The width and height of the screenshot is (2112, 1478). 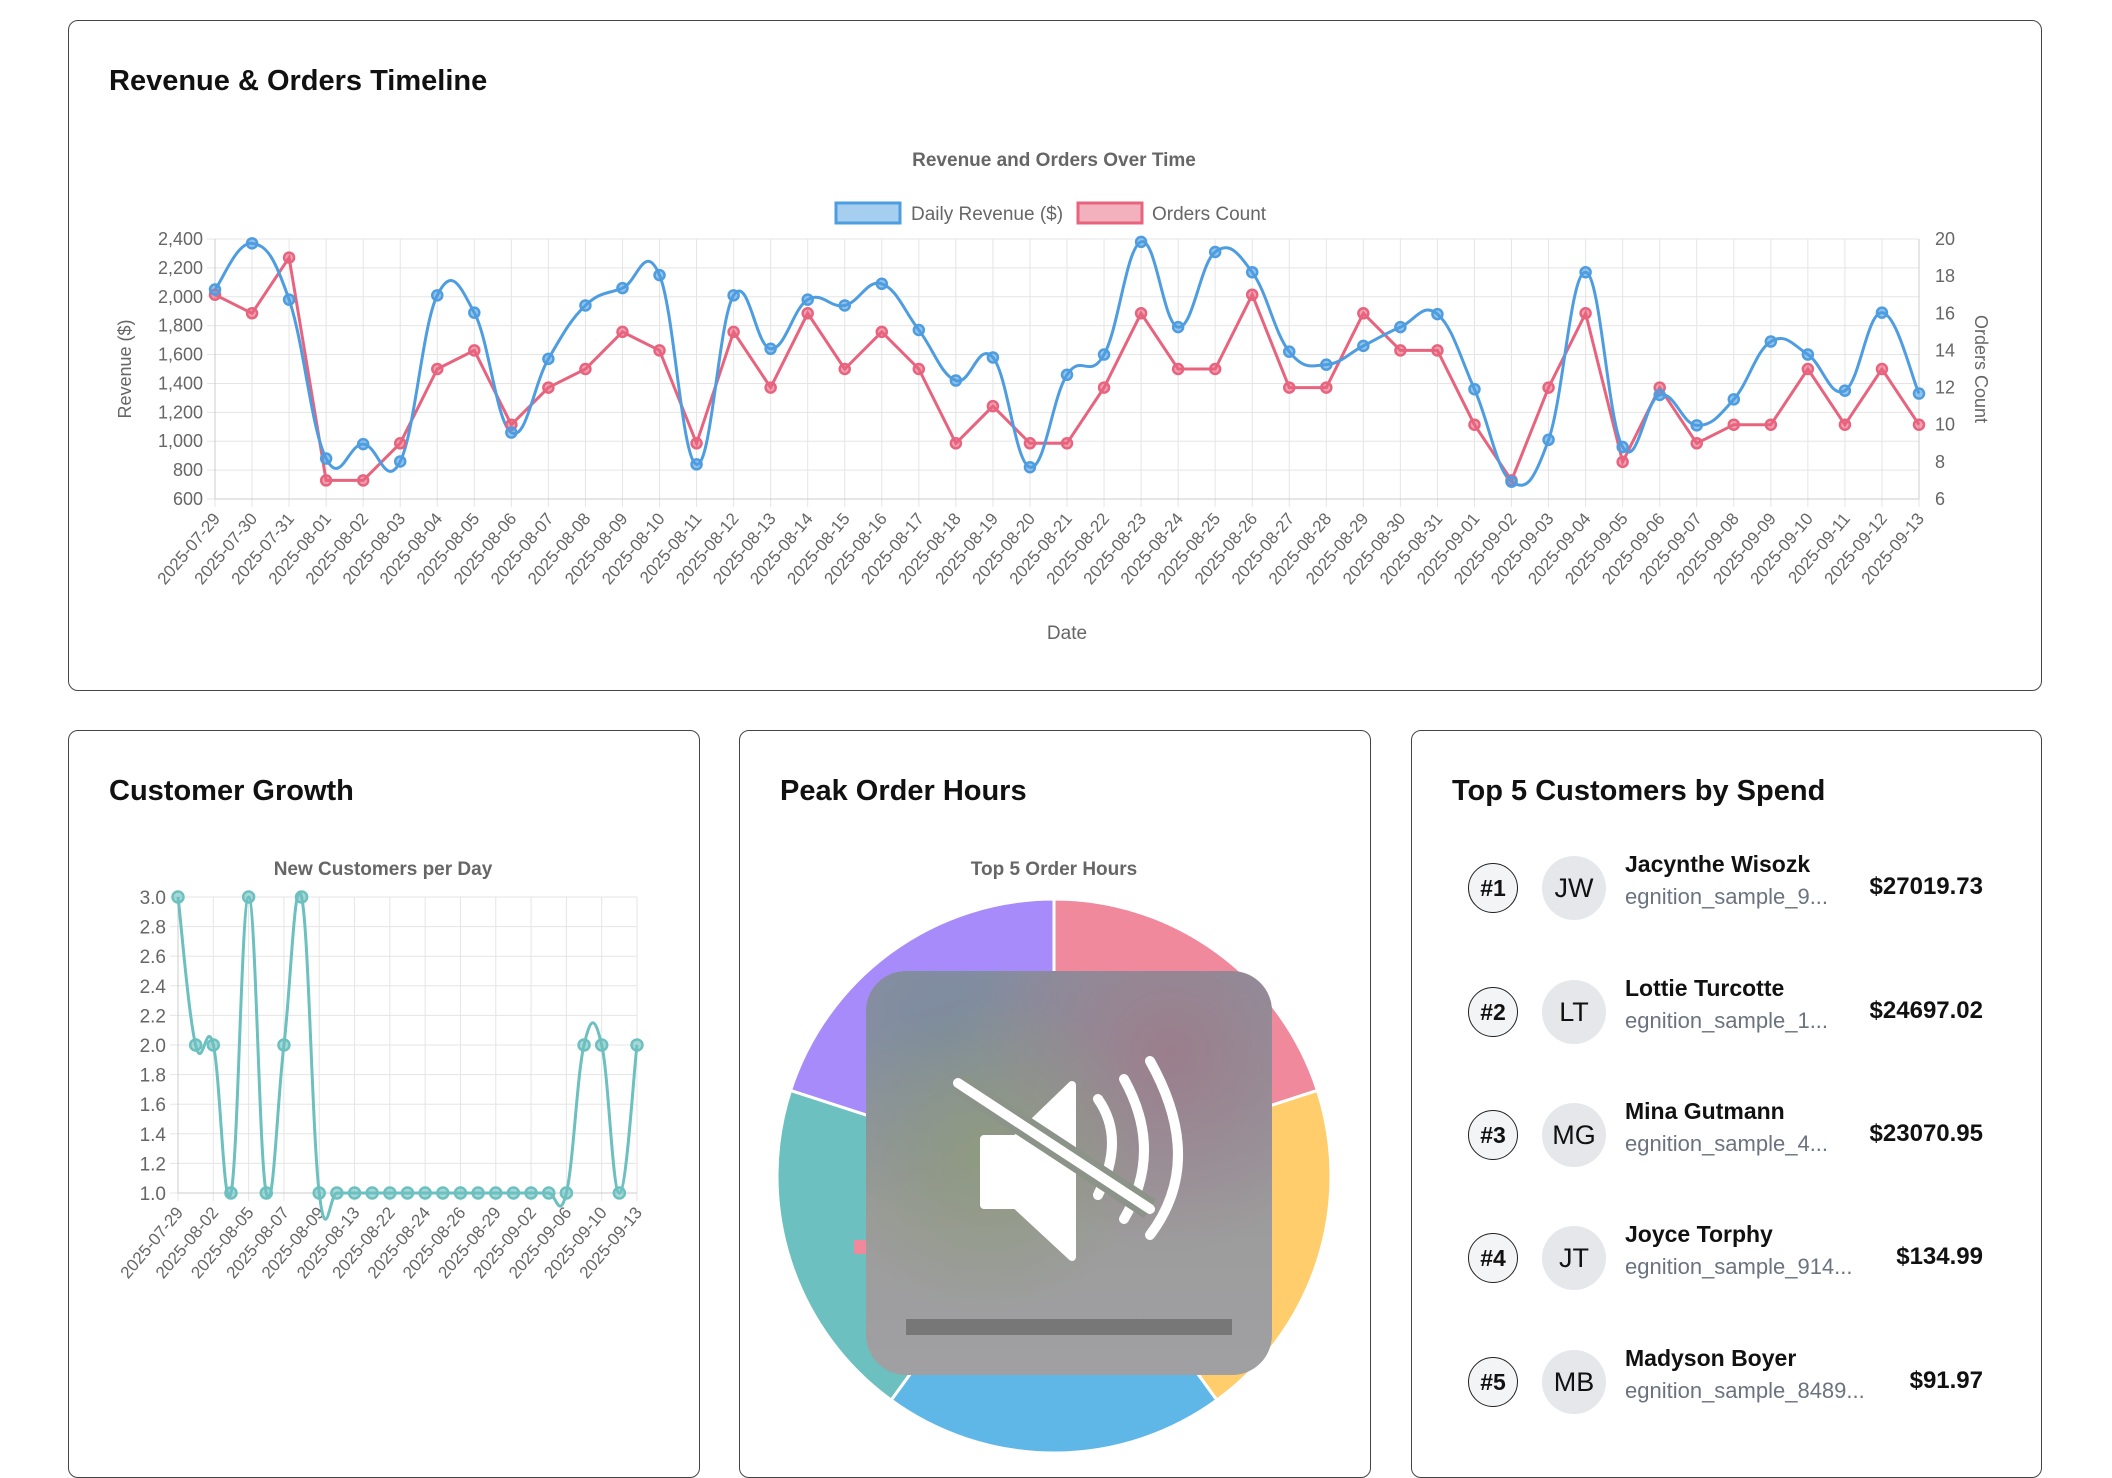 I want to click on y2-tick-label: 6, so click(x=1940, y=499).